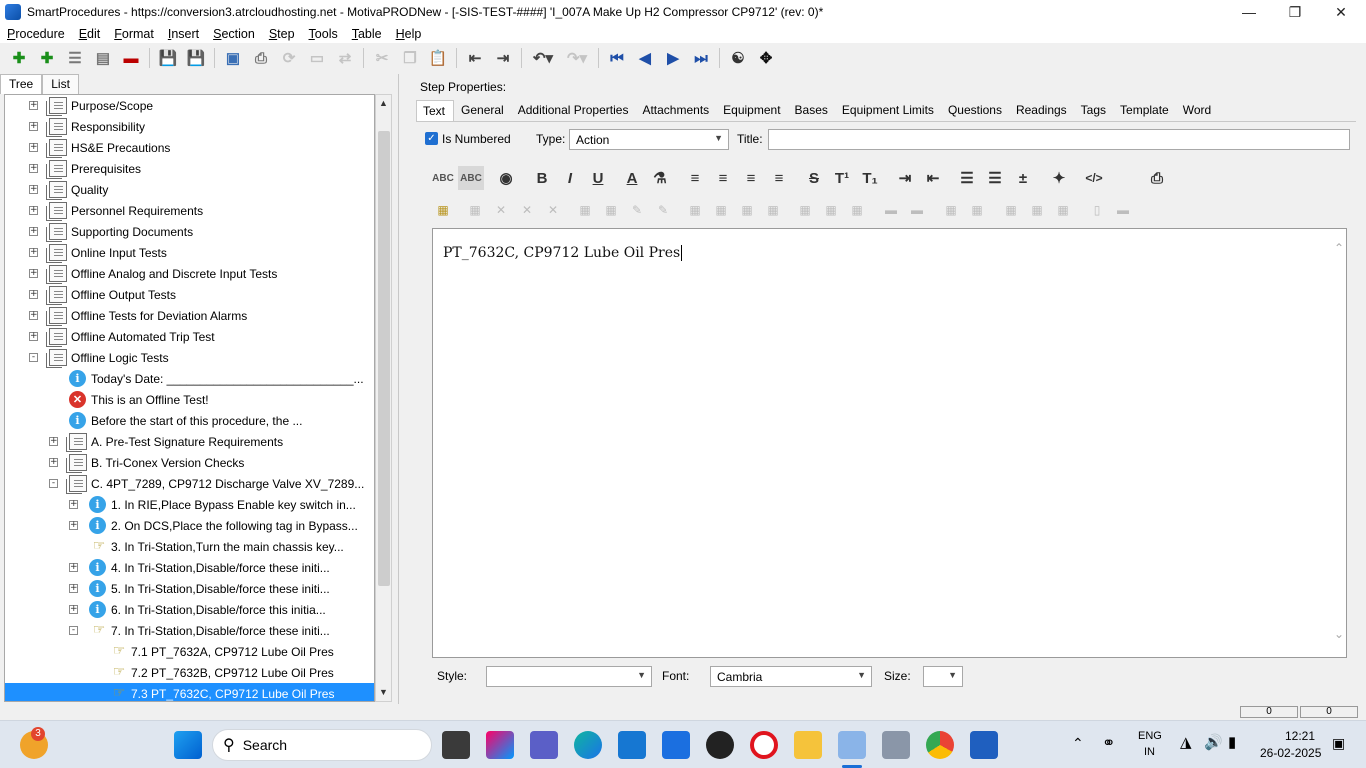  Describe the element at coordinates (1123, 210) in the screenshot. I see `table-tool-icon: ▬` at that location.